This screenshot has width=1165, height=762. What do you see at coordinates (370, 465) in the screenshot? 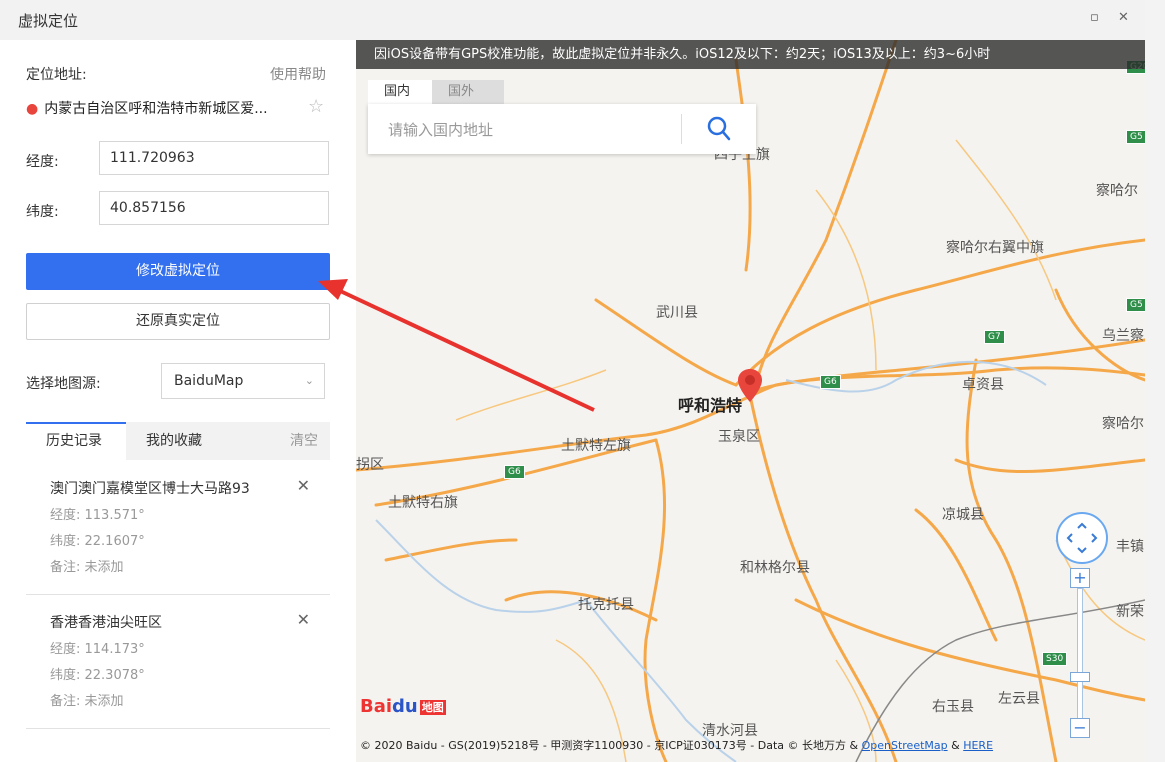
I see `map-label: 拐区` at bounding box center [370, 465].